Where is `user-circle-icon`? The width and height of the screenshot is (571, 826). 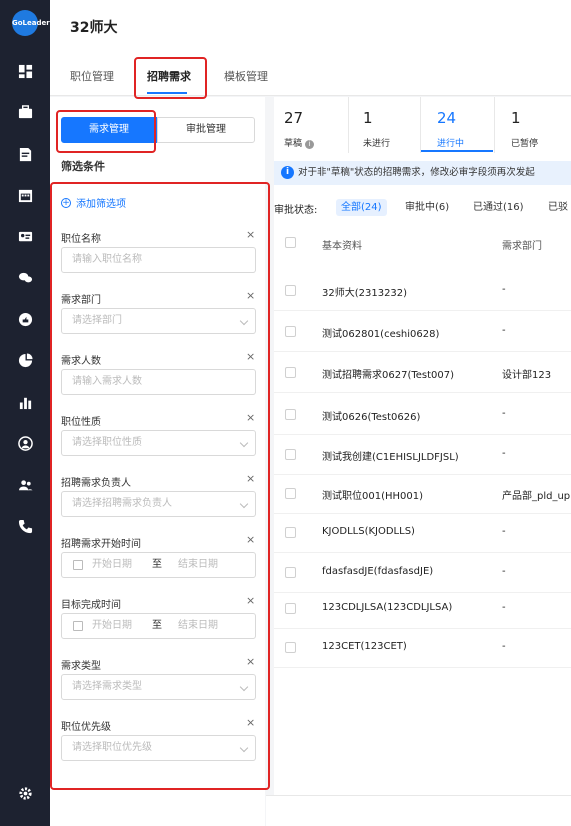 user-circle-icon is located at coordinates (25, 443).